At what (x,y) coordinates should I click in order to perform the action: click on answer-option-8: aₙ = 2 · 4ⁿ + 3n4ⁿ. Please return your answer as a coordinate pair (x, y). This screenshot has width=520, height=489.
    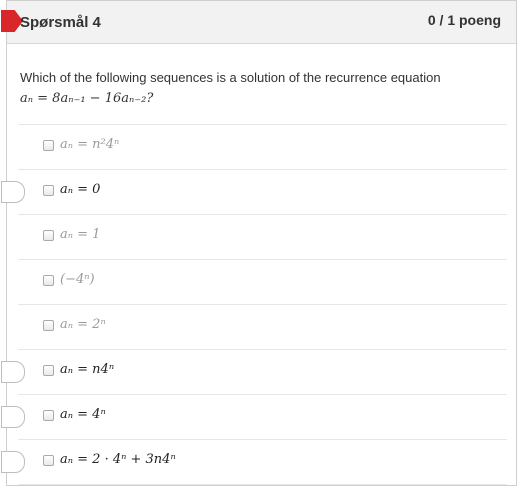
    Looking at the image, I should click on (254, 462).